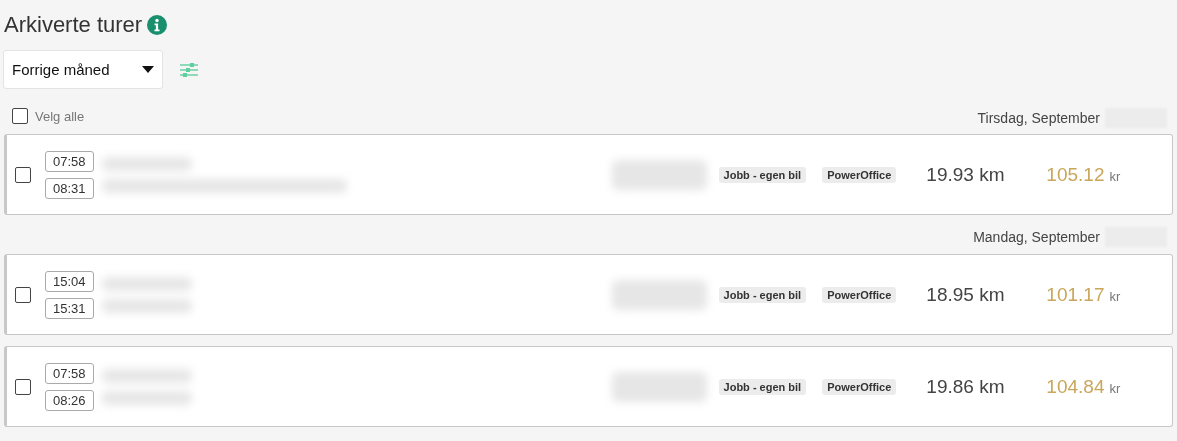 This screenshot has width=1177, height=441. What do you see at coordinates (966, 294) in the screenshot?
I see `distance-value: 18.95 km` at bounding box center [966, 294].